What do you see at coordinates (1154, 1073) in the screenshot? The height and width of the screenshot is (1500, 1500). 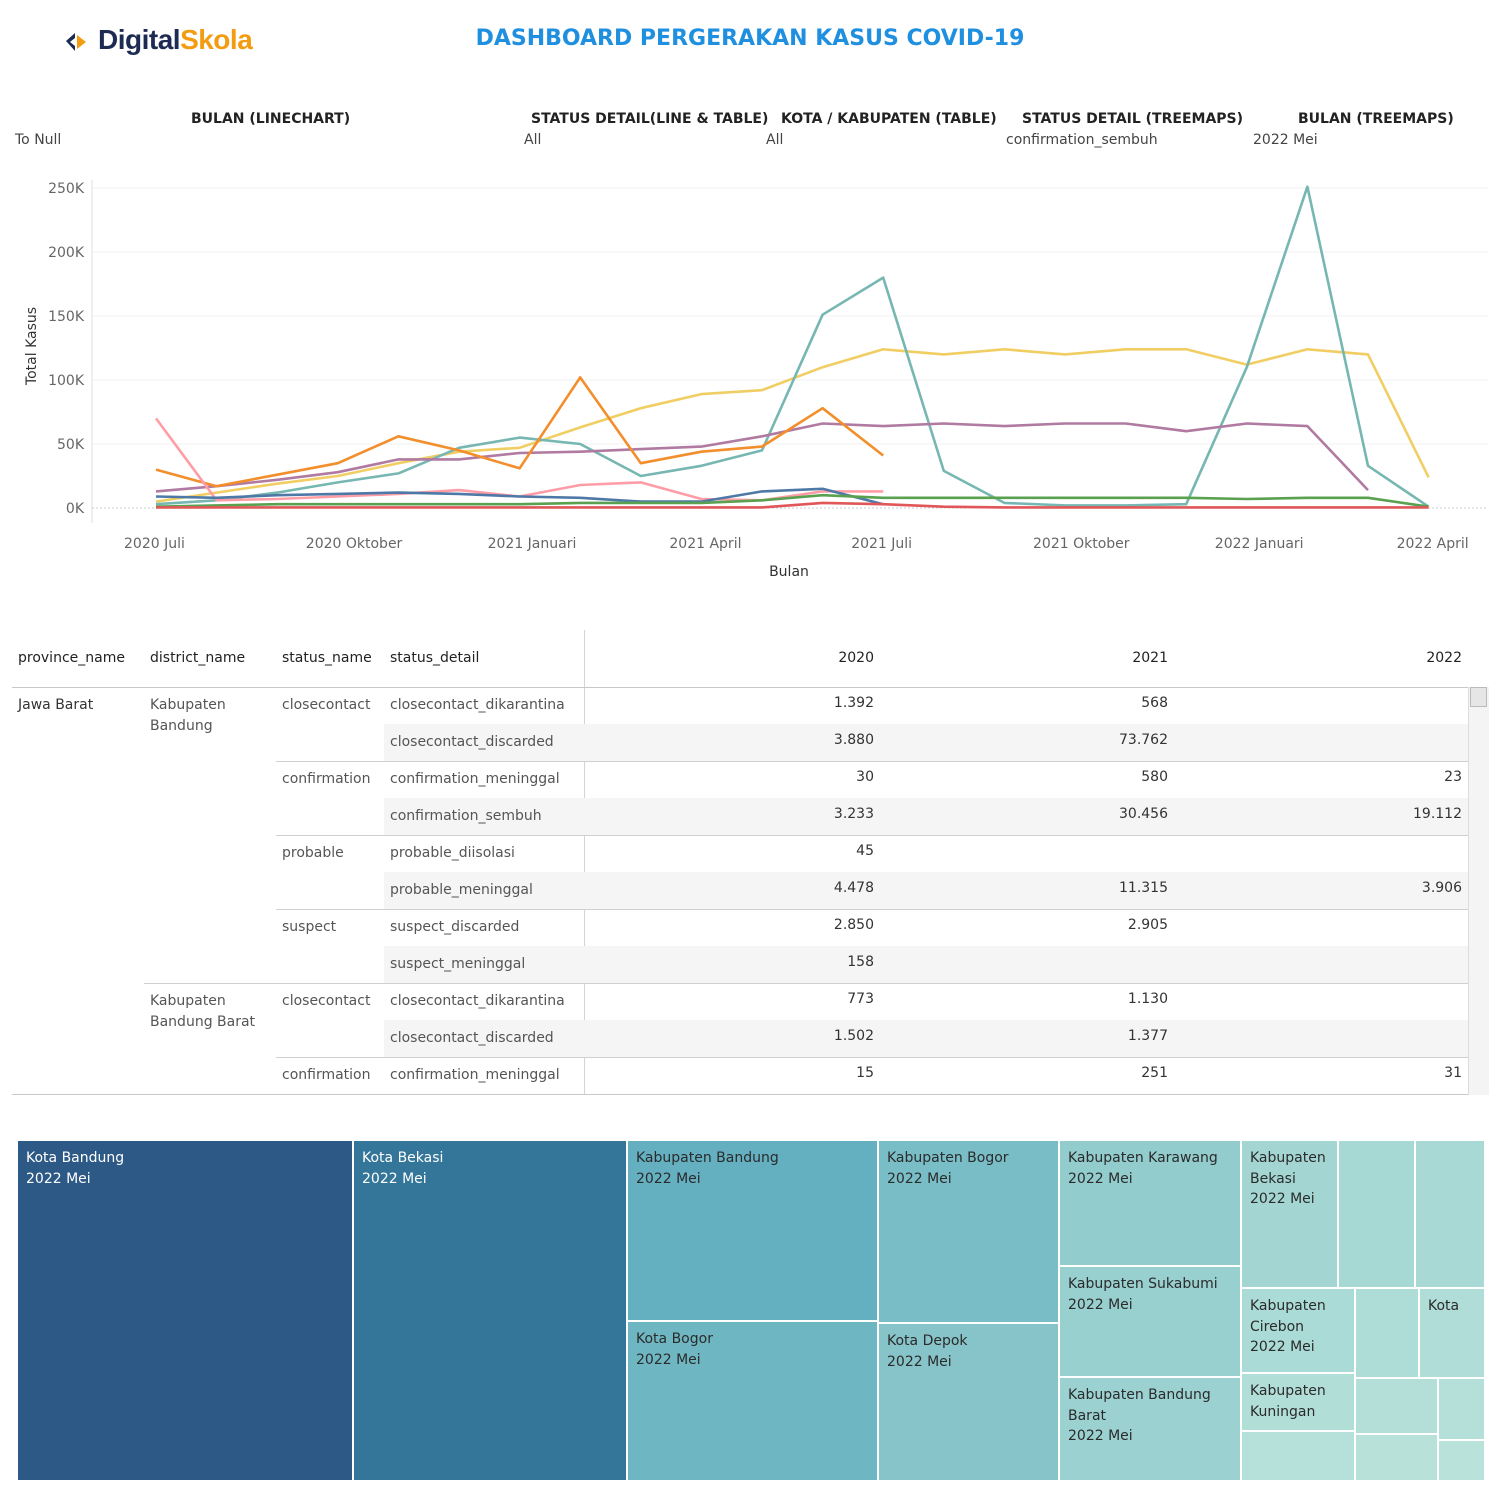 I see `value-2021-cell: 251` at bounding box center [1154, 1073].